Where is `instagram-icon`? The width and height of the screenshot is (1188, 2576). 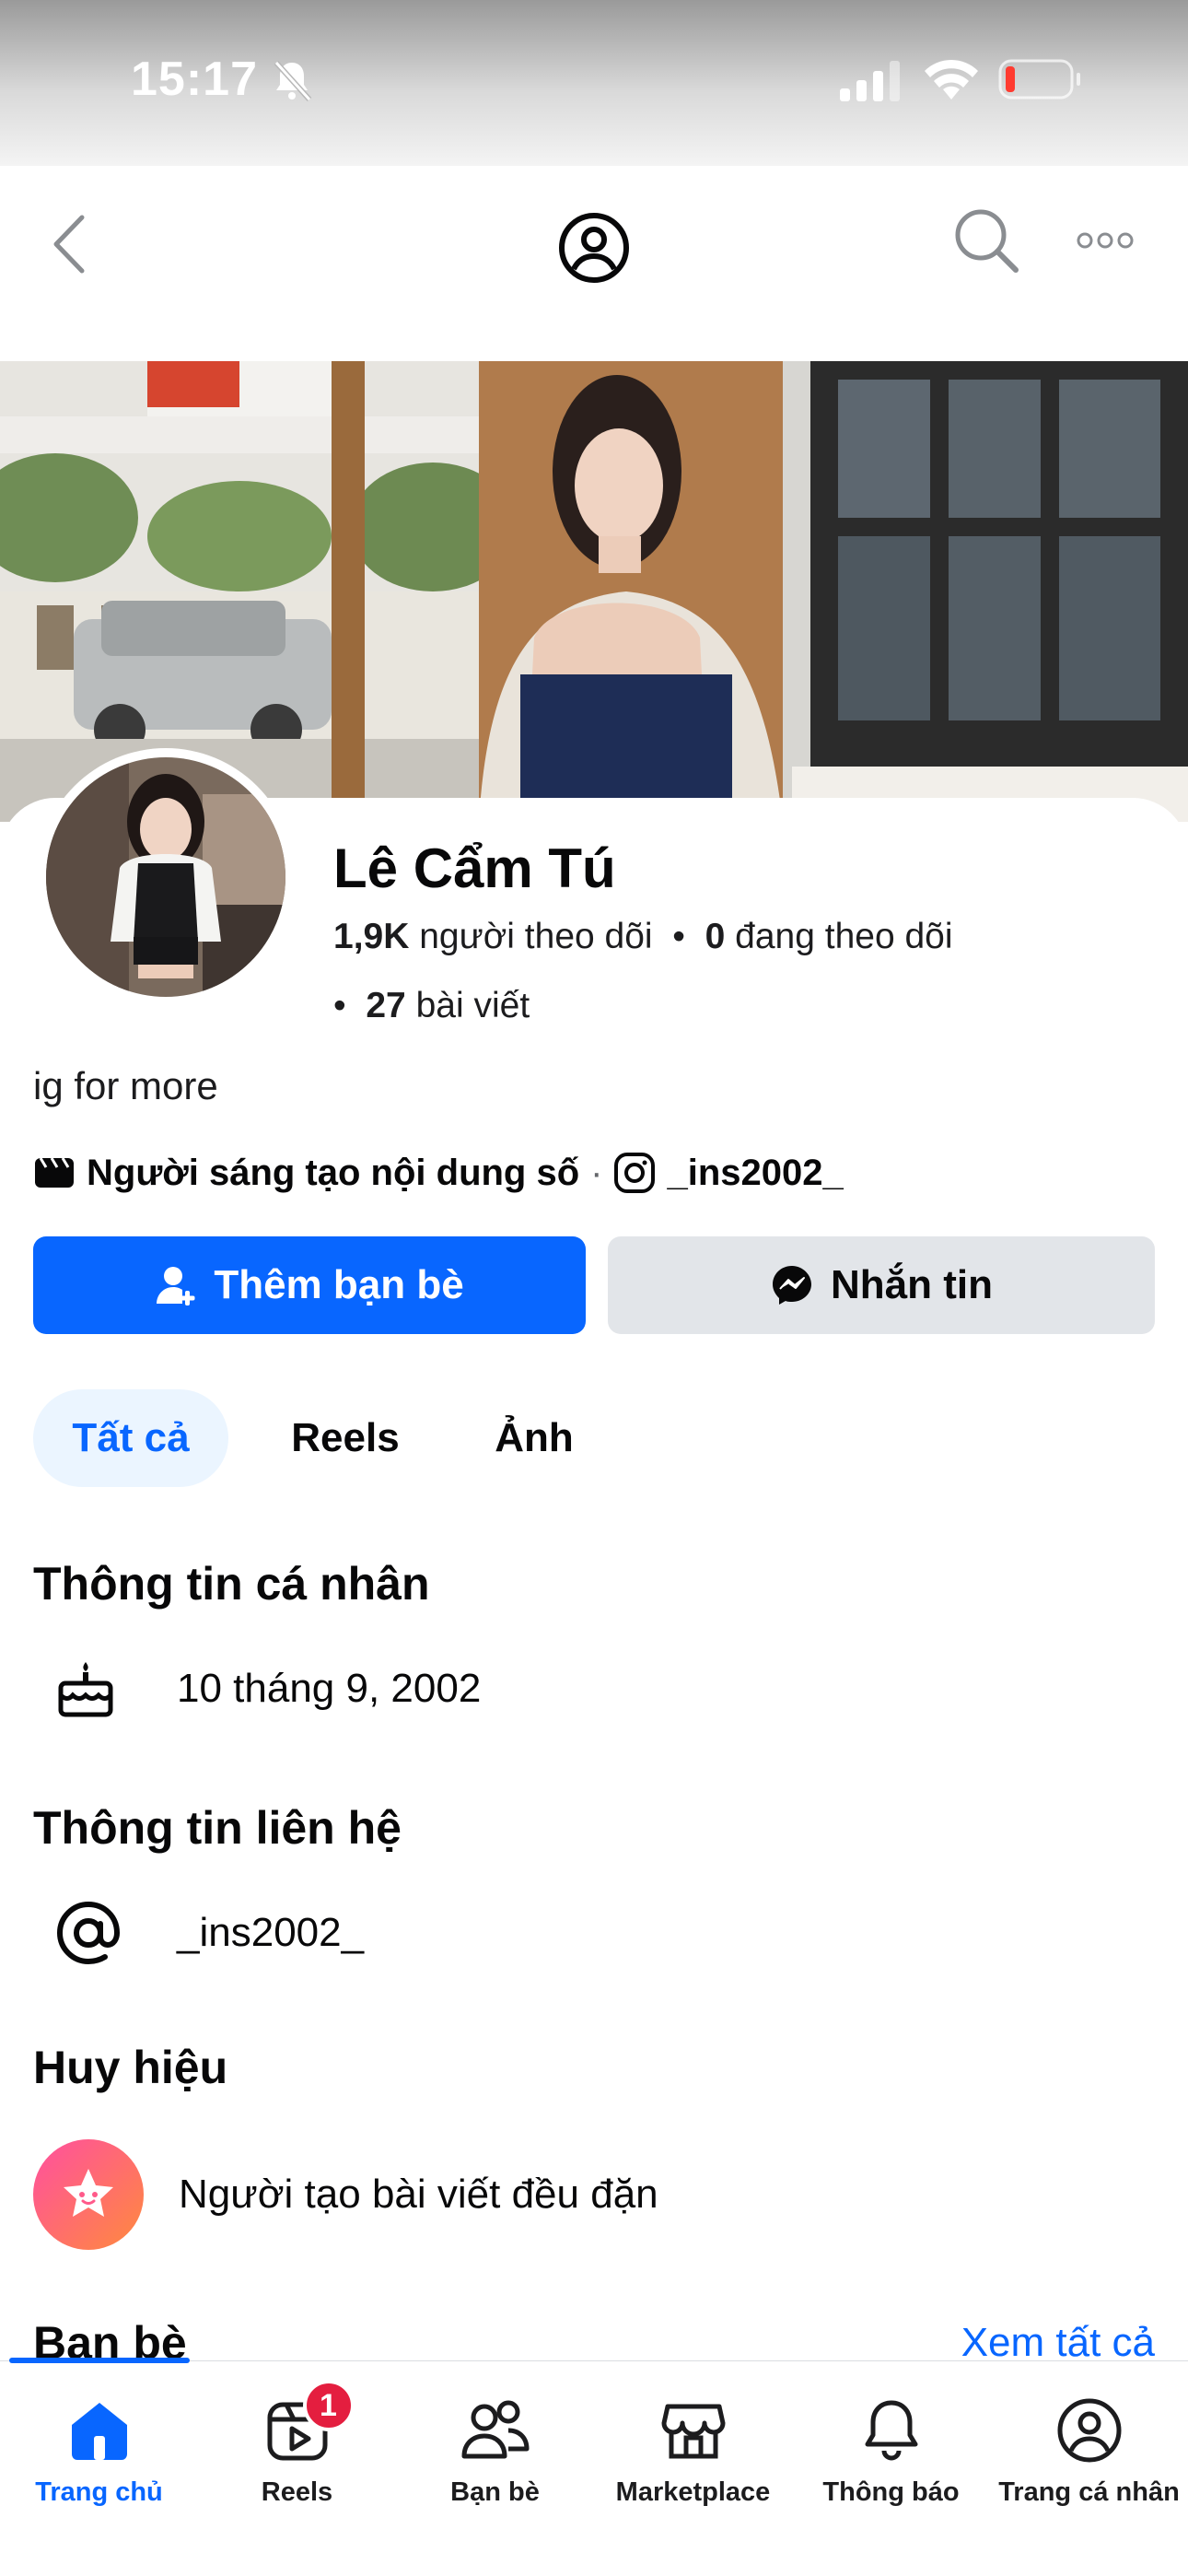 instagram-icon is located at coordinates (635, 1173).